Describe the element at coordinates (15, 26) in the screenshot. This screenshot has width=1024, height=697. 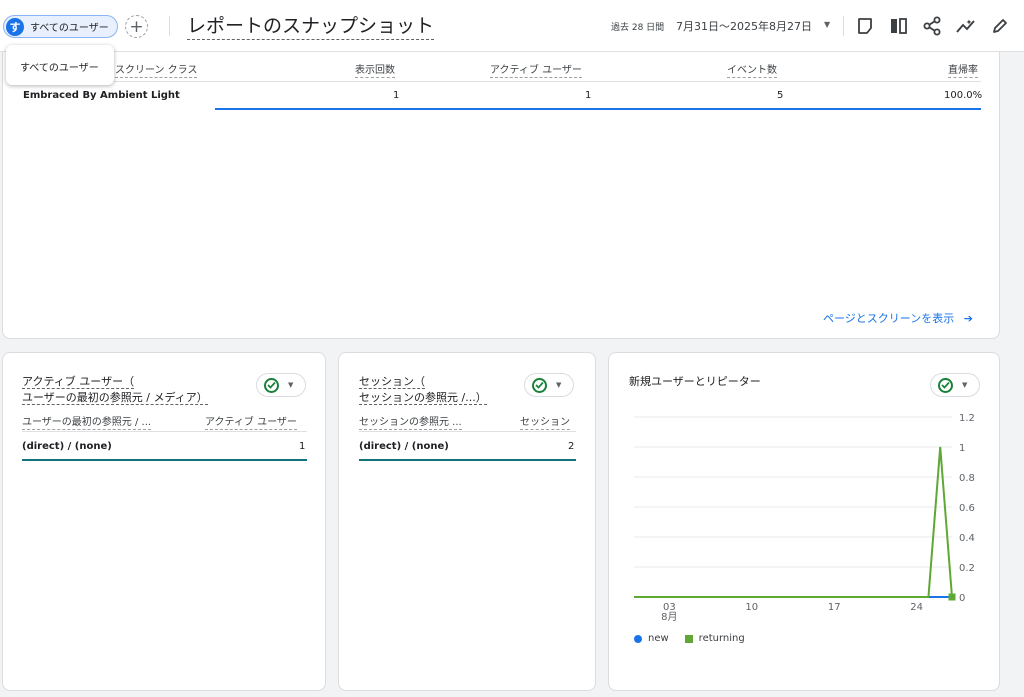
I see `segment-avatar: す` at that location.